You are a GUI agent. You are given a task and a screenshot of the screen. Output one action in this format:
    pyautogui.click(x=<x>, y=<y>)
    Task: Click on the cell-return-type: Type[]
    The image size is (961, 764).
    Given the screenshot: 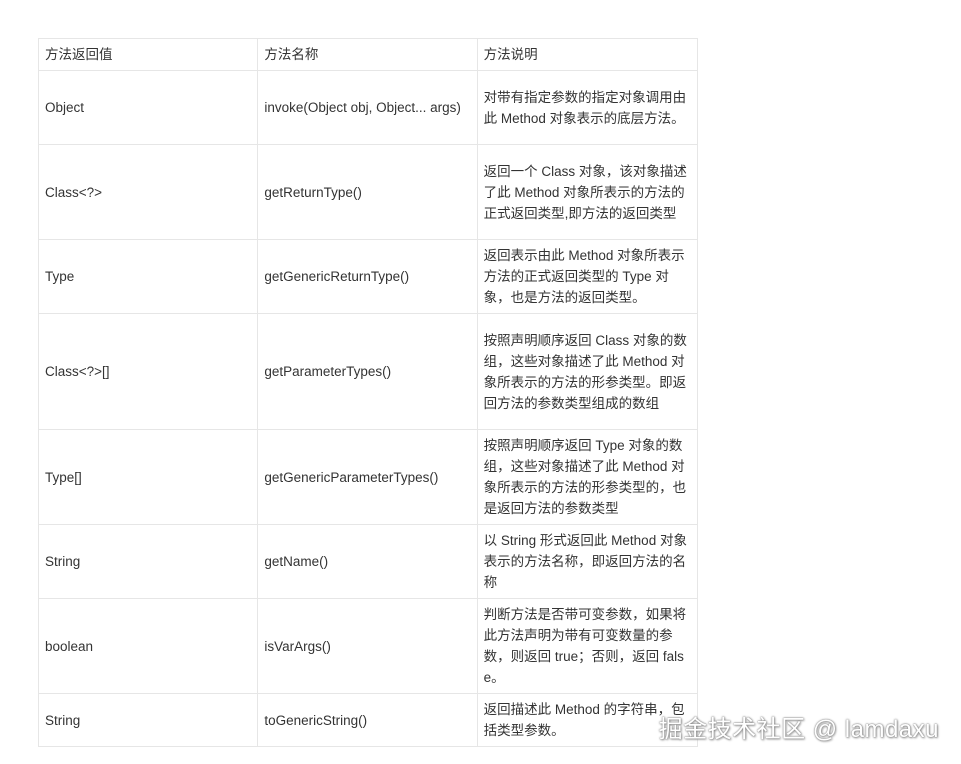 What is the action you would take?
    pyautogui.click(x=148, y=477)
    